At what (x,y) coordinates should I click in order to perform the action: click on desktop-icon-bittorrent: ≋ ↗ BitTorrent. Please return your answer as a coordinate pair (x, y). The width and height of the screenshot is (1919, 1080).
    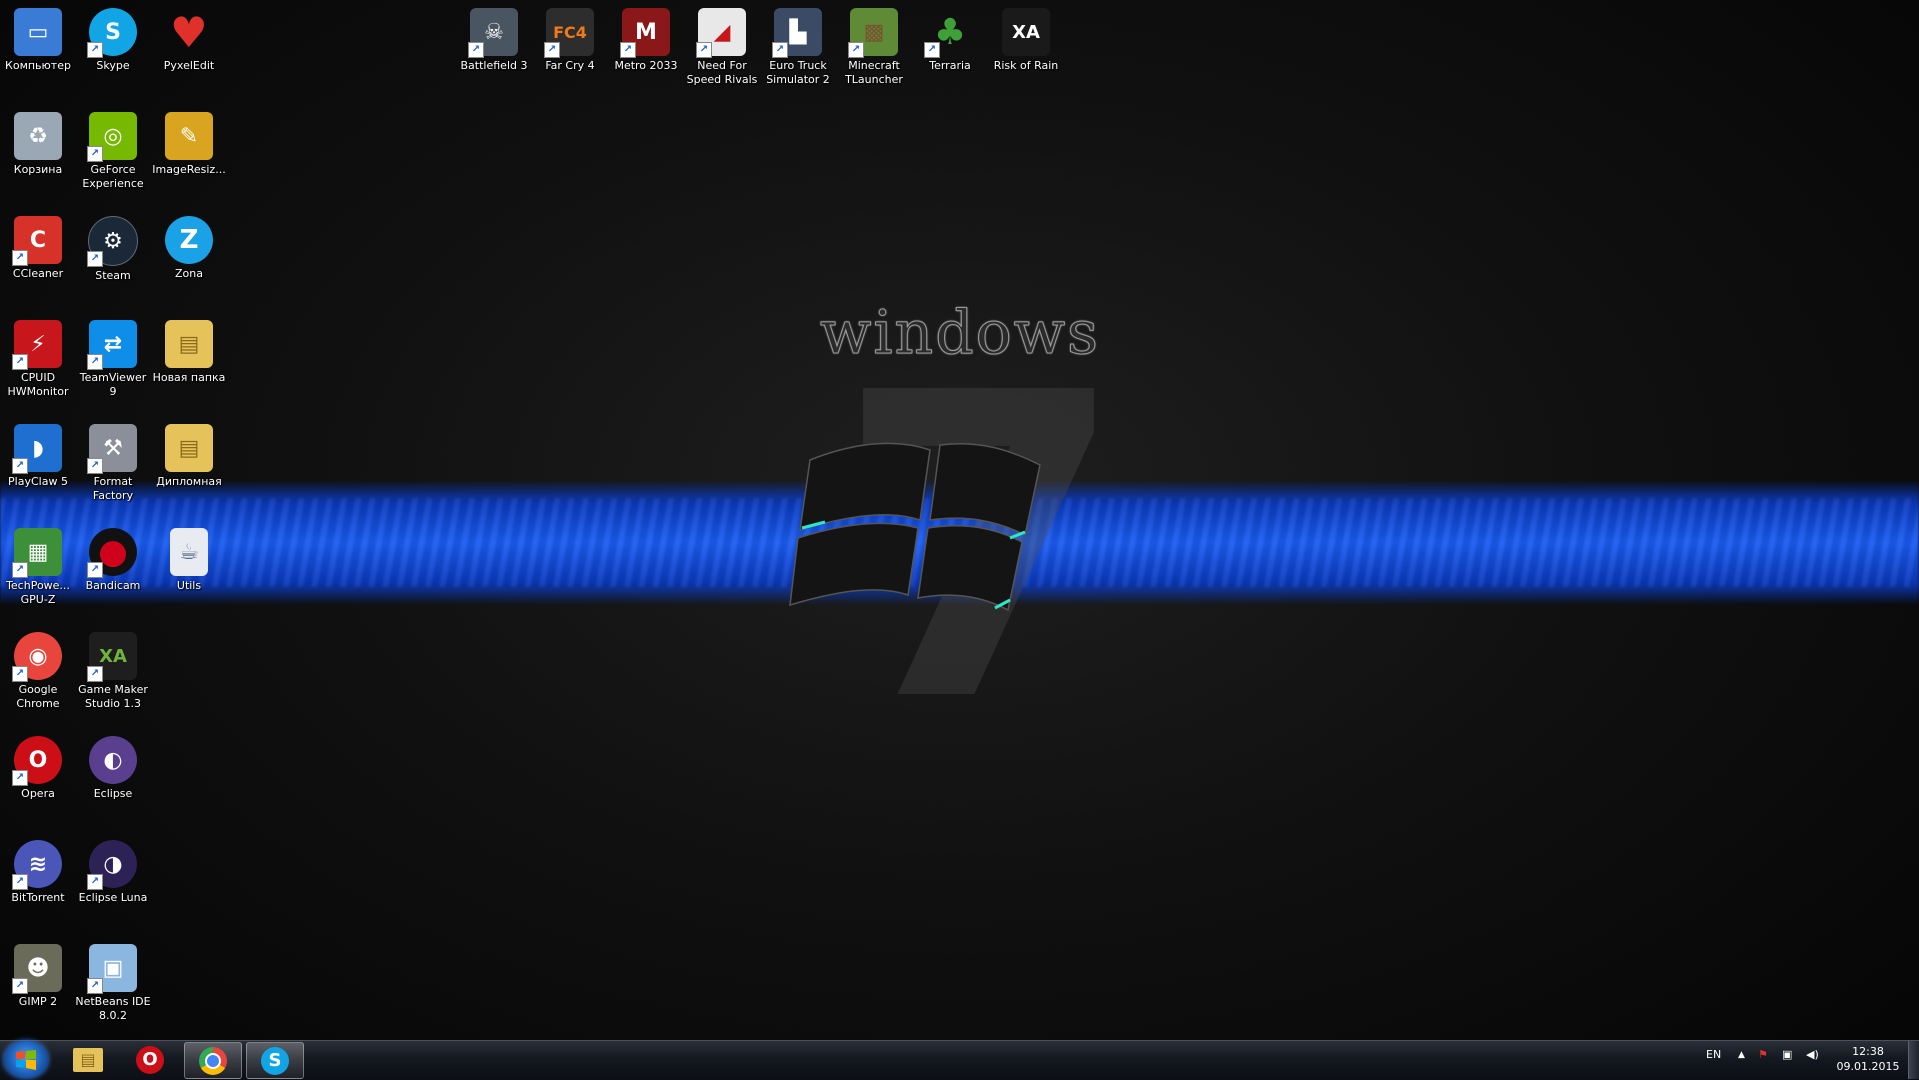
    Looking at the image, I should click on (38, 872).